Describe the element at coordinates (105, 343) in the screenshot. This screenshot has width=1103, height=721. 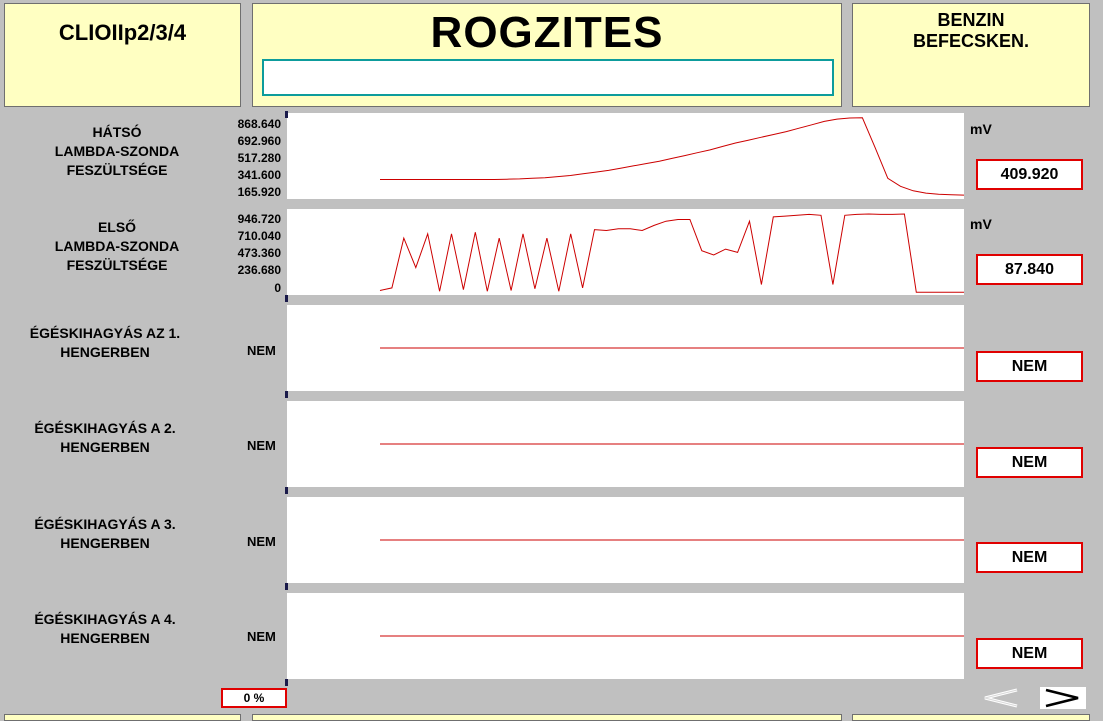
I see `channel-3-label: ÉGÉSKIHAGYÁS AZ 1. HENGERBEN` at that location.